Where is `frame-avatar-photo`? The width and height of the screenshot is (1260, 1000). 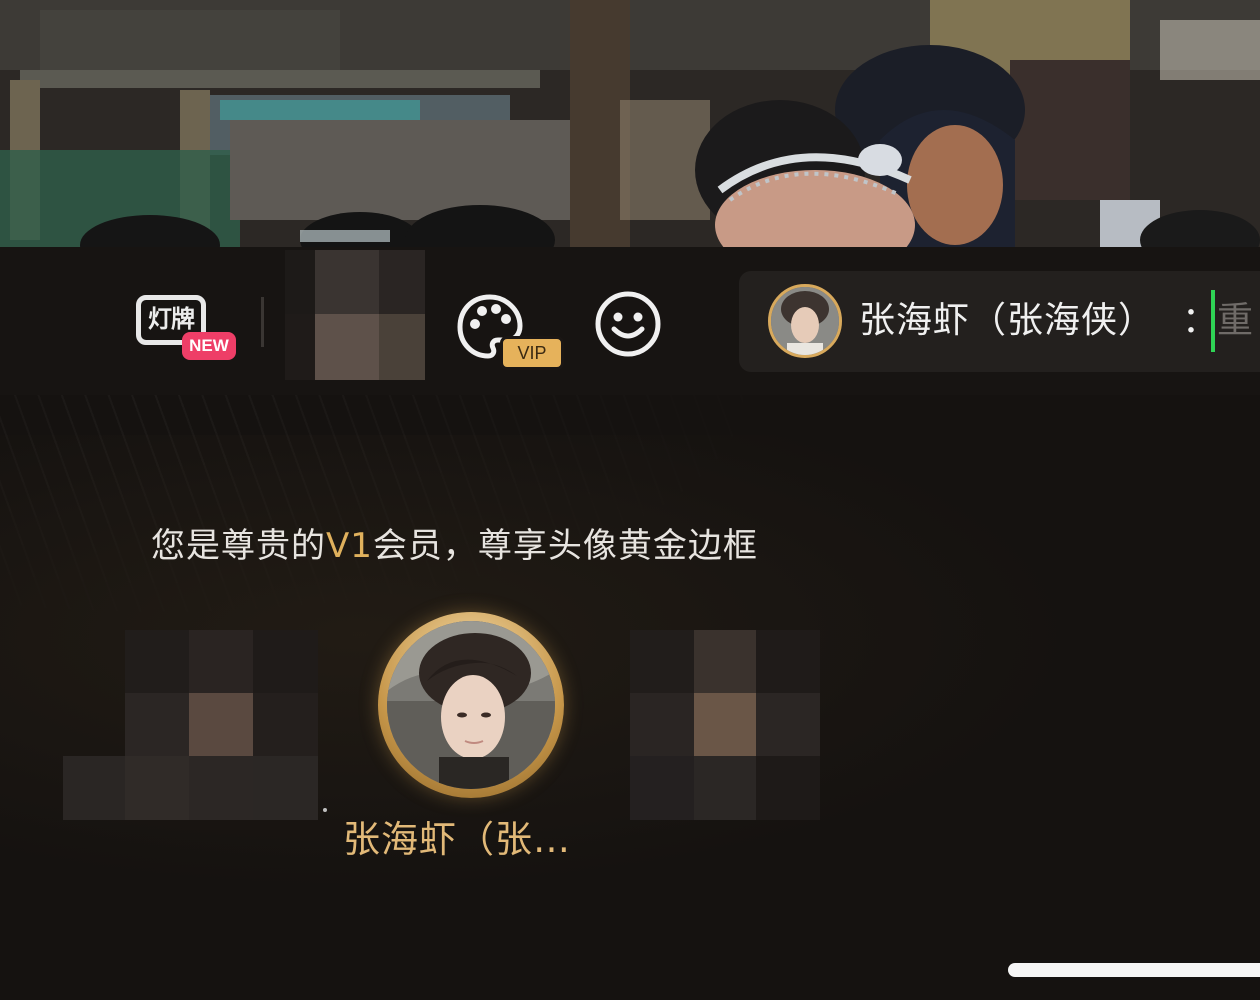 frame-avatar-photo is located at coordinates (471, 705).